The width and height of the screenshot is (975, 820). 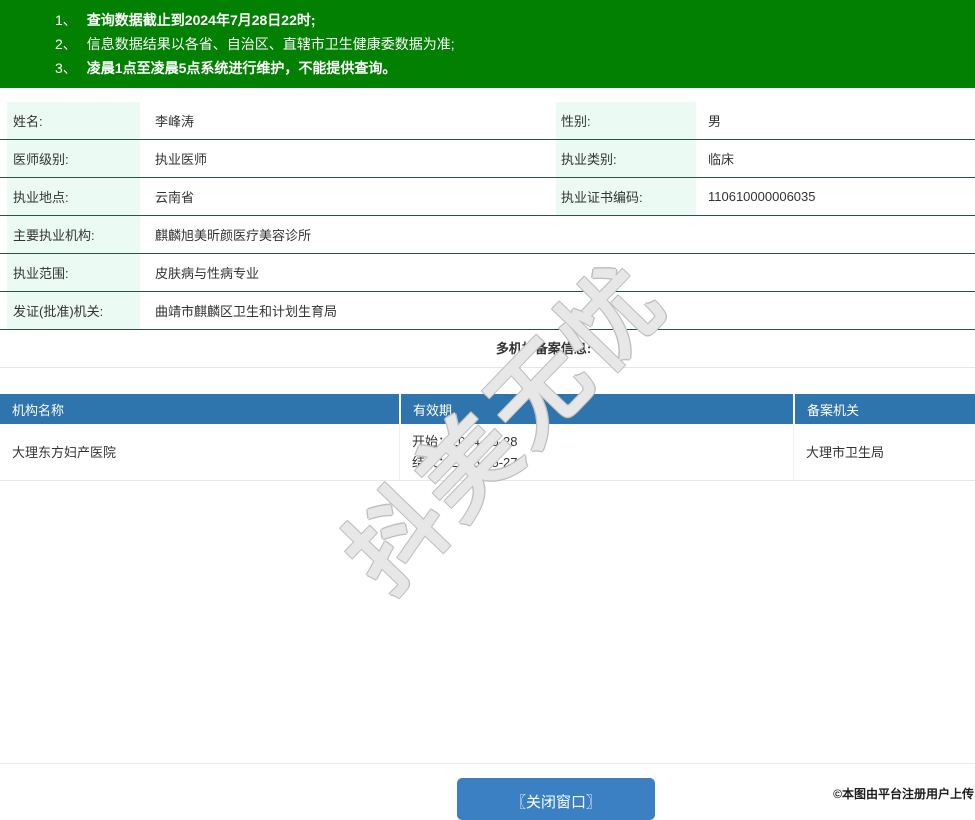 I want to click on main-org-value: 麒麟旭美昕颜医疗美容诊所, so click(x=233, y=235).